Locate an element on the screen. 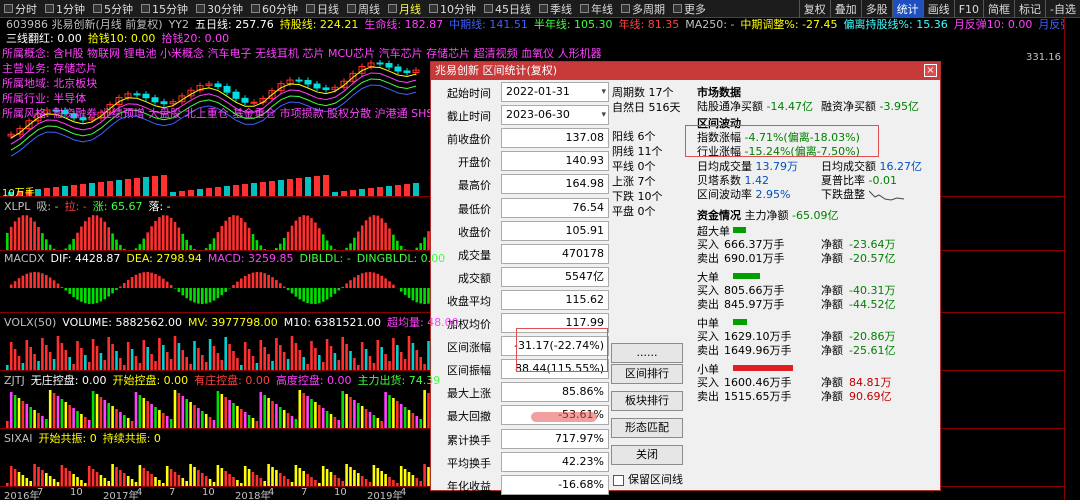  panel-value: 落: - is located at coordinates (159, 206).